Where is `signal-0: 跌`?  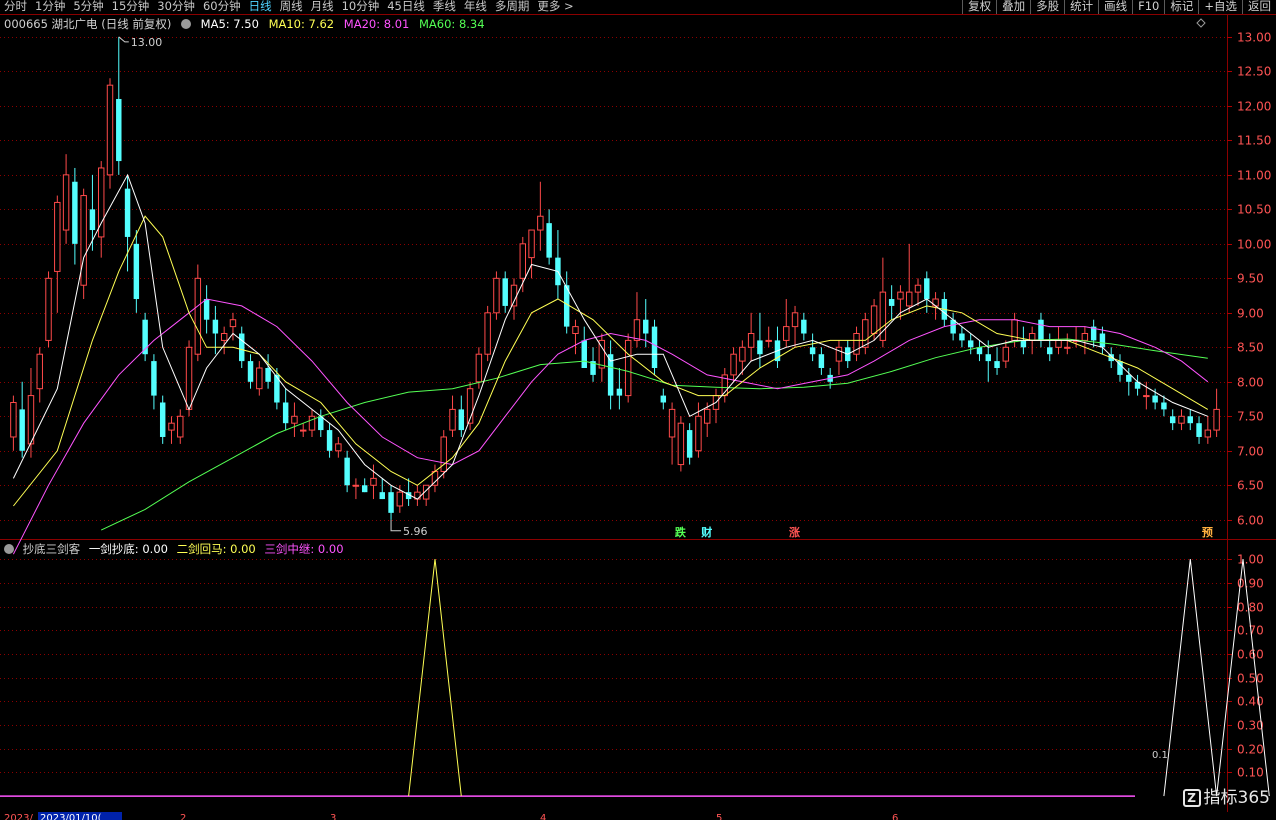
signal-0: 跌 is located at coordinates (681, 532).